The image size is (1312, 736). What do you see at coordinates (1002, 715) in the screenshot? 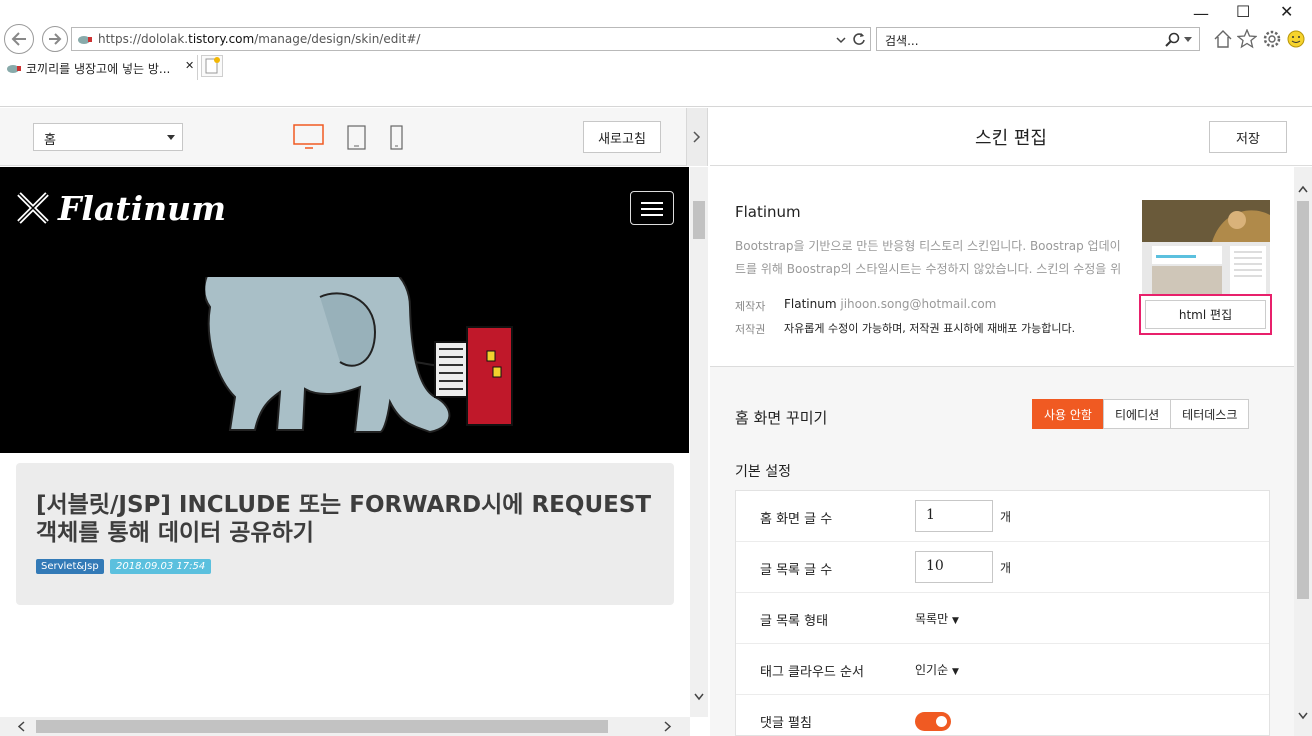
I see `comments-row: 댓글 펼침` at bounding box center [1002, 715].